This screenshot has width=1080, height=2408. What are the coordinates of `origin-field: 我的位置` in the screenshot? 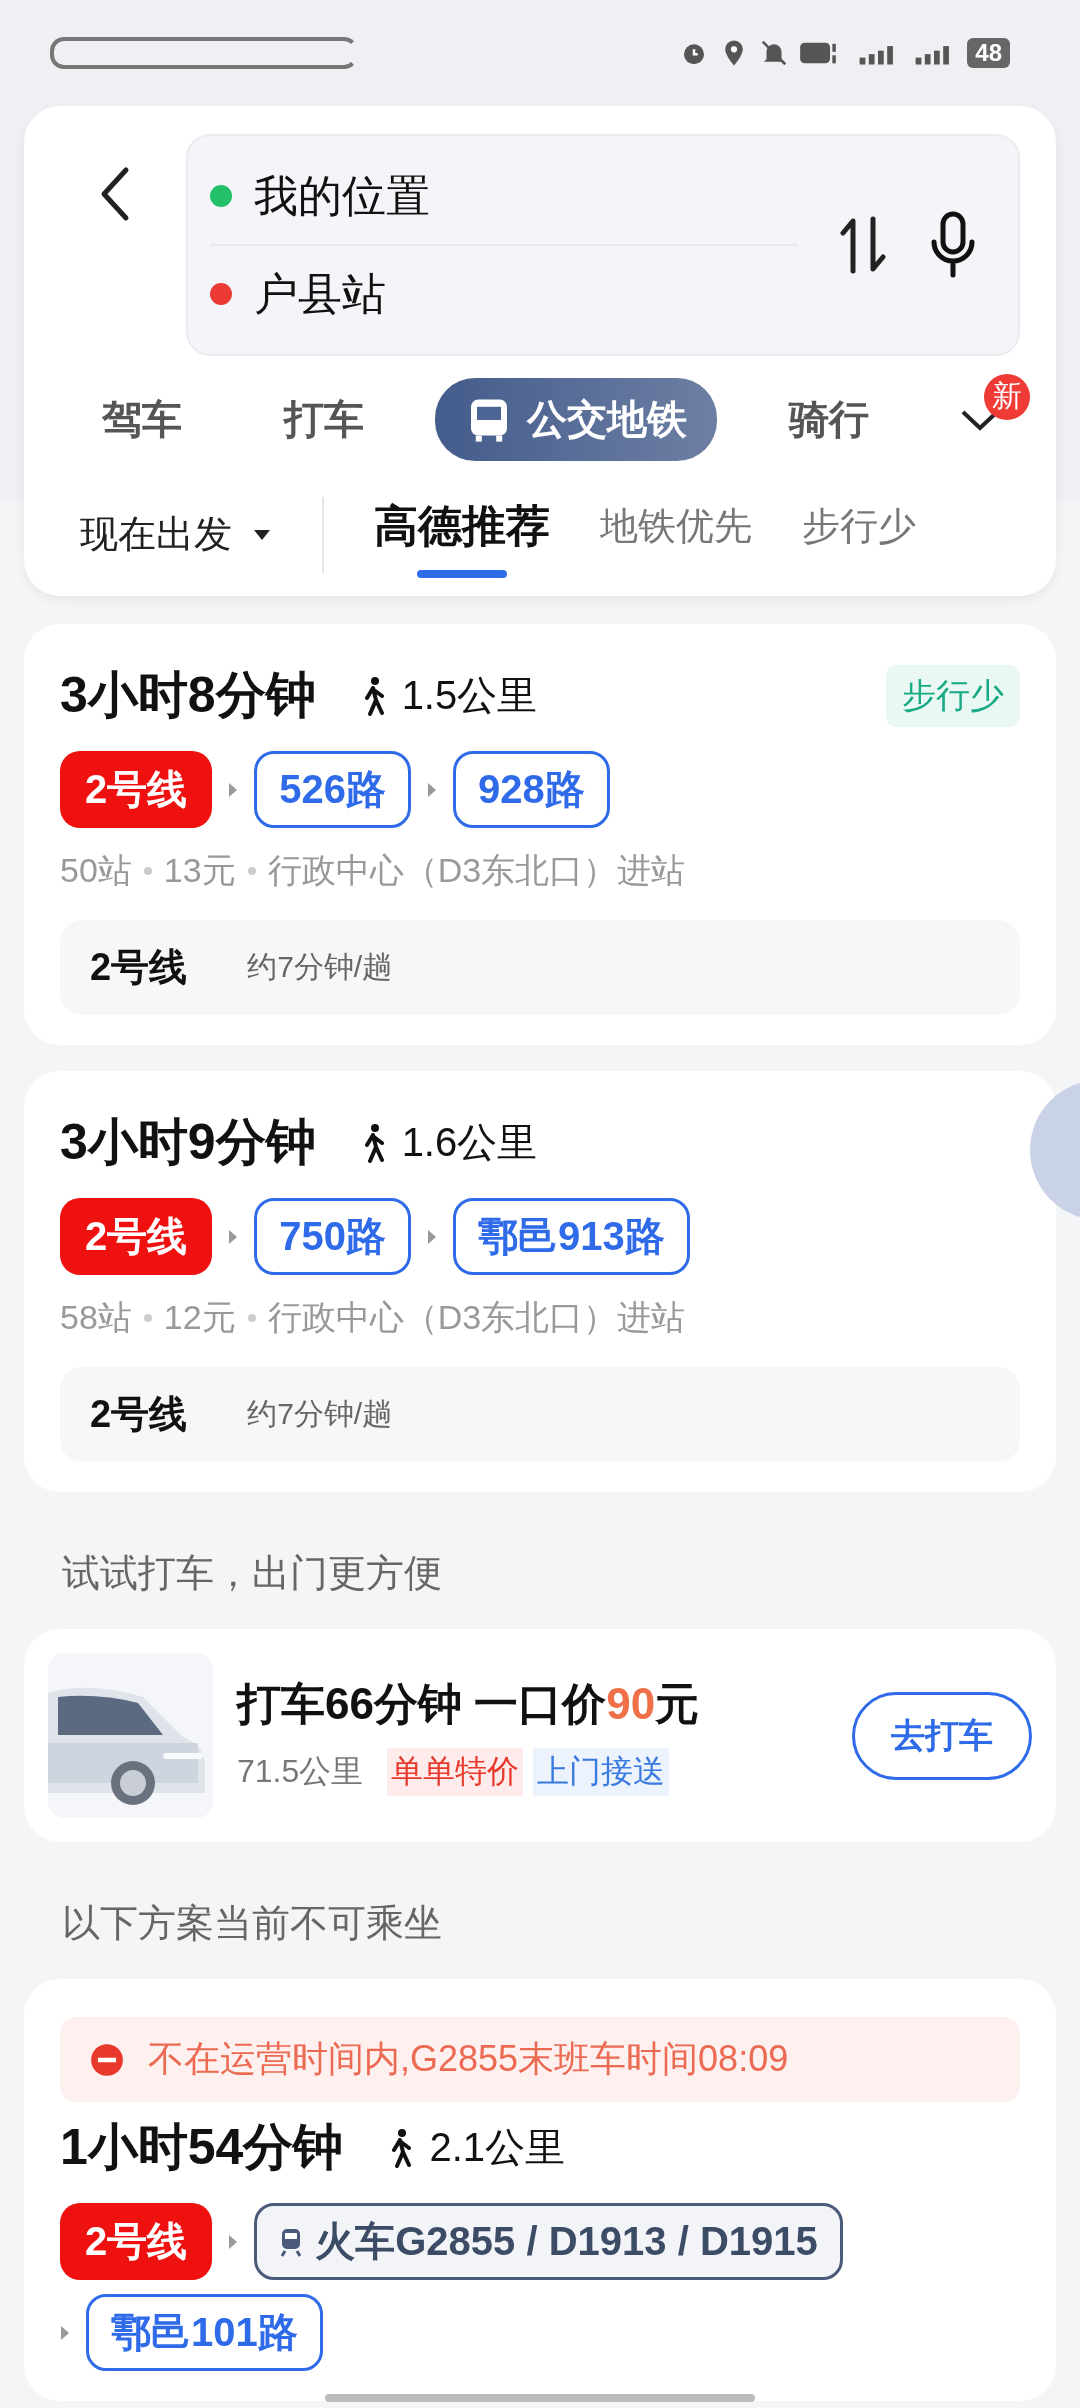 It's located at (342, 196).